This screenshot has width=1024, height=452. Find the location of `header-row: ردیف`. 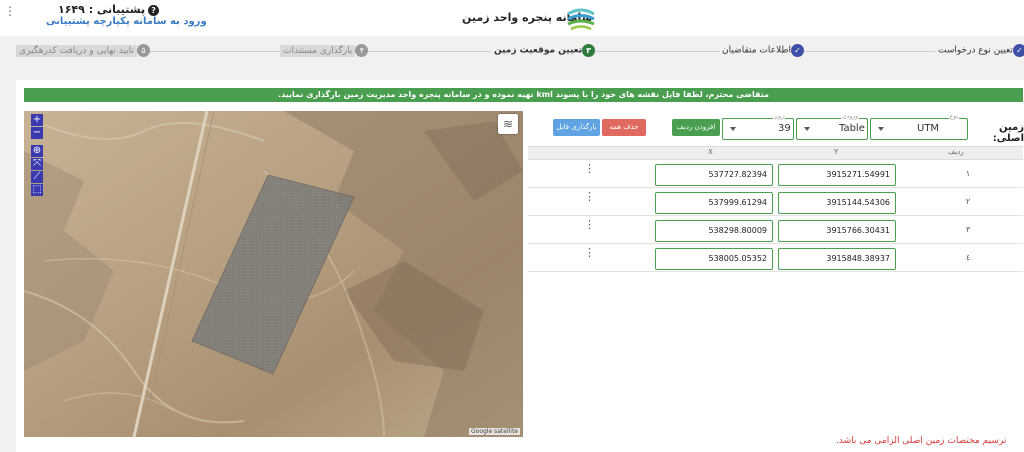

header-row: ردیف is located at coordinates (956, 152).